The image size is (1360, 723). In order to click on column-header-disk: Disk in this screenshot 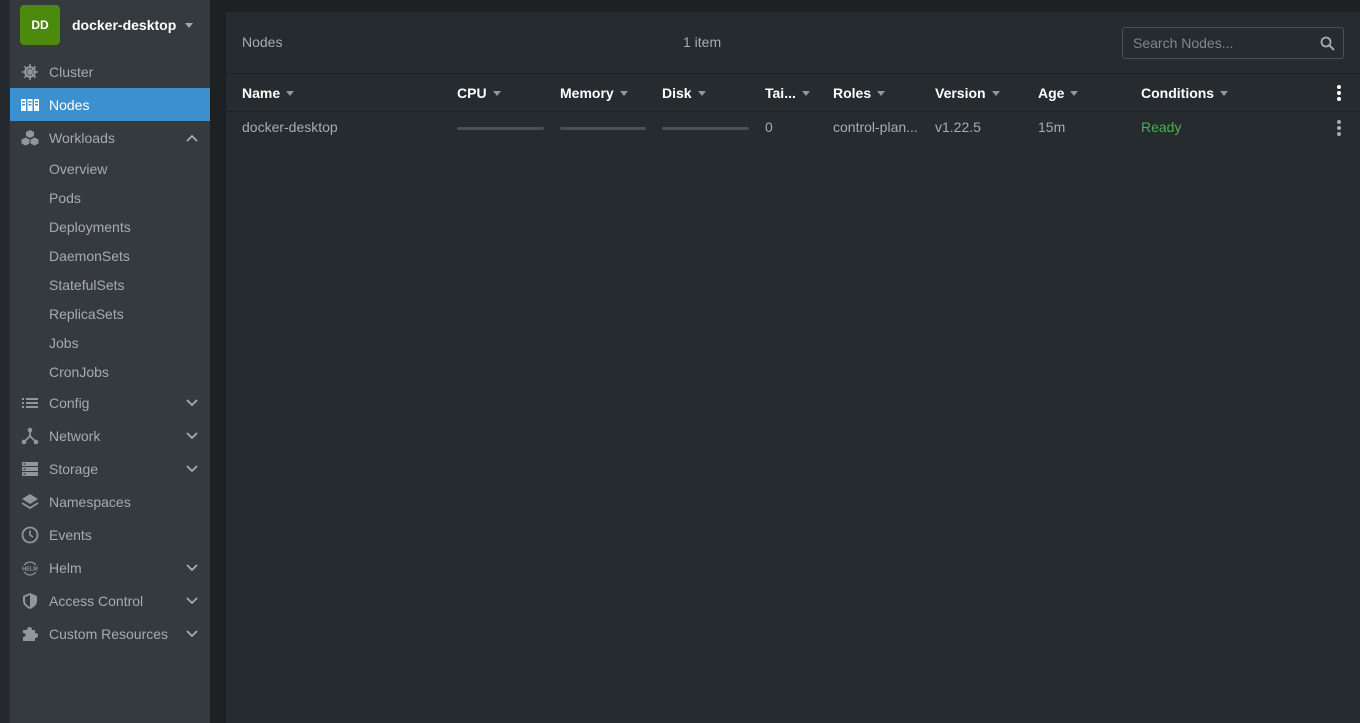, I will do `click(684, 93)`.